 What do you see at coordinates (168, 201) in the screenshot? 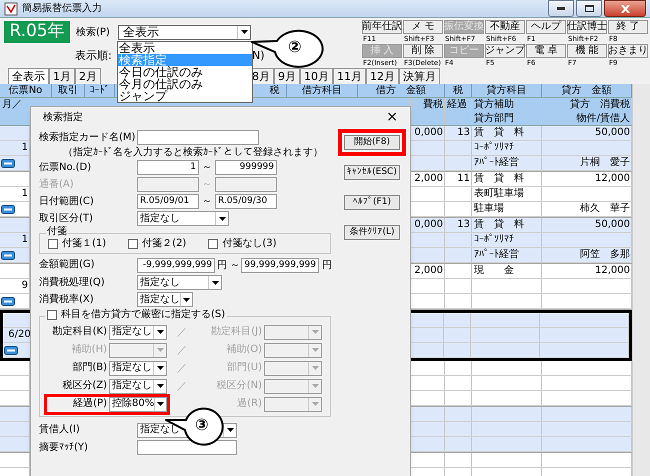
I see `input-field: R.05/09/01` at bounding box center [168, 201].